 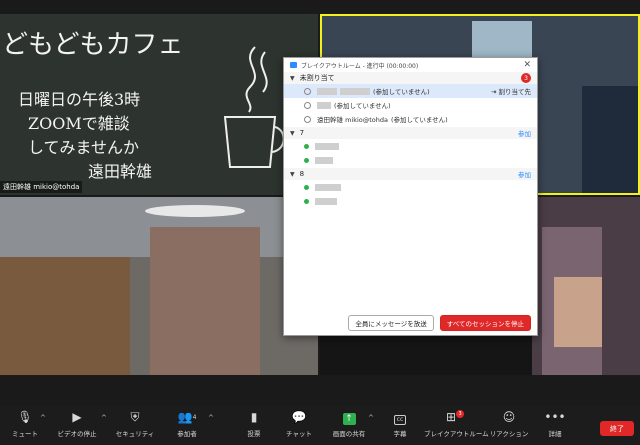 I want to click on chat-bubble-icon: 💬, so click(x=299, y=417).